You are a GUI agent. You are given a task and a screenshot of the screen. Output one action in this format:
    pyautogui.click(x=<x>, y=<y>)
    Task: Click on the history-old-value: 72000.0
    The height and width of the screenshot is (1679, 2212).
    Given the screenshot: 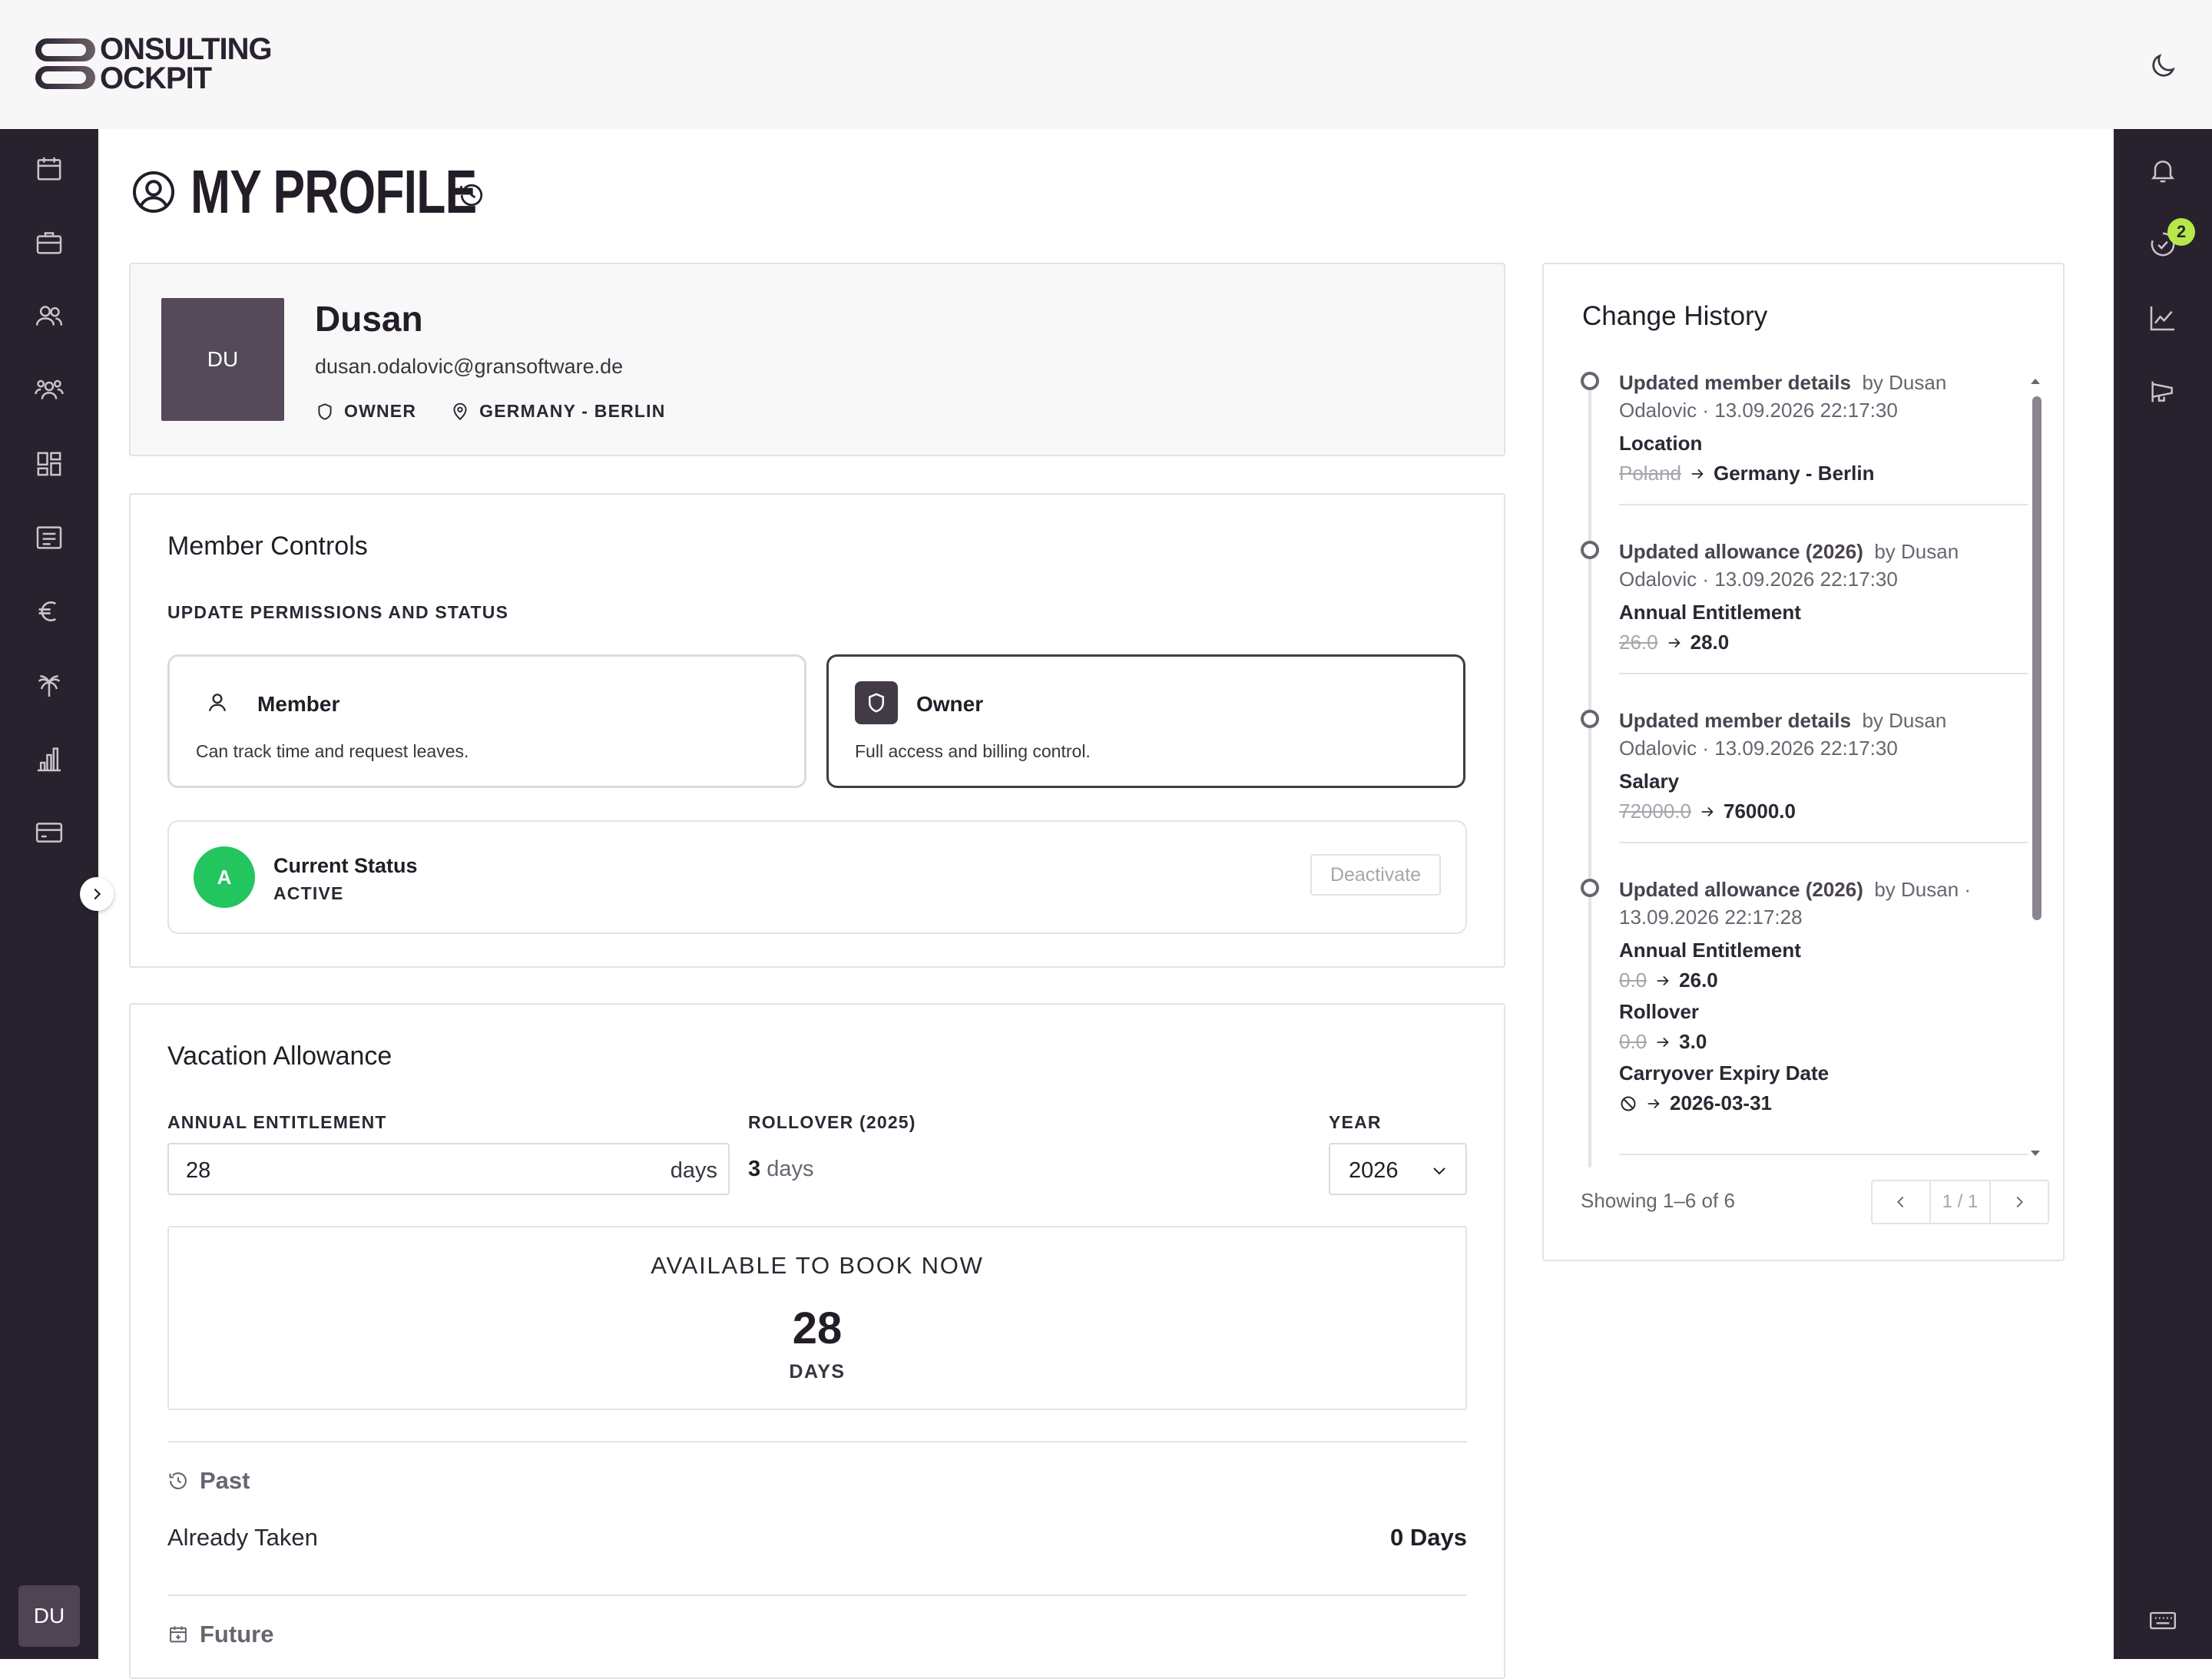 What is the action you would take?
    pyautogui.click(x=1655, y=811)
    